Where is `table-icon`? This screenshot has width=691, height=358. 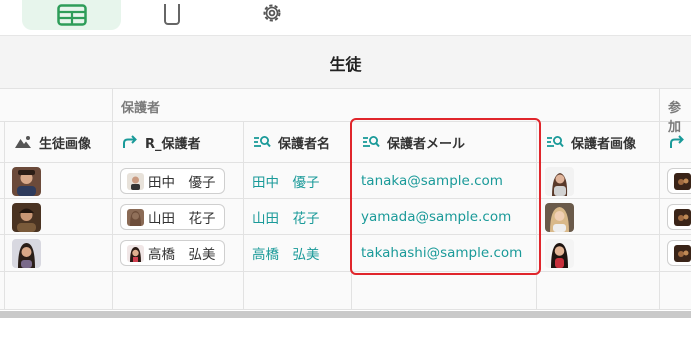 table-icon is located at coordinates (71, 15).